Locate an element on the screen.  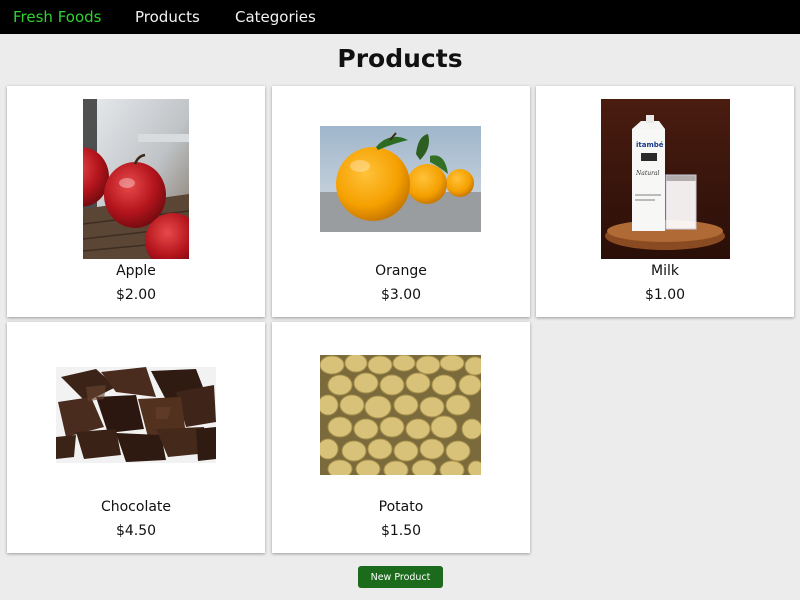
apple-image is located at coordinates (136, 179).